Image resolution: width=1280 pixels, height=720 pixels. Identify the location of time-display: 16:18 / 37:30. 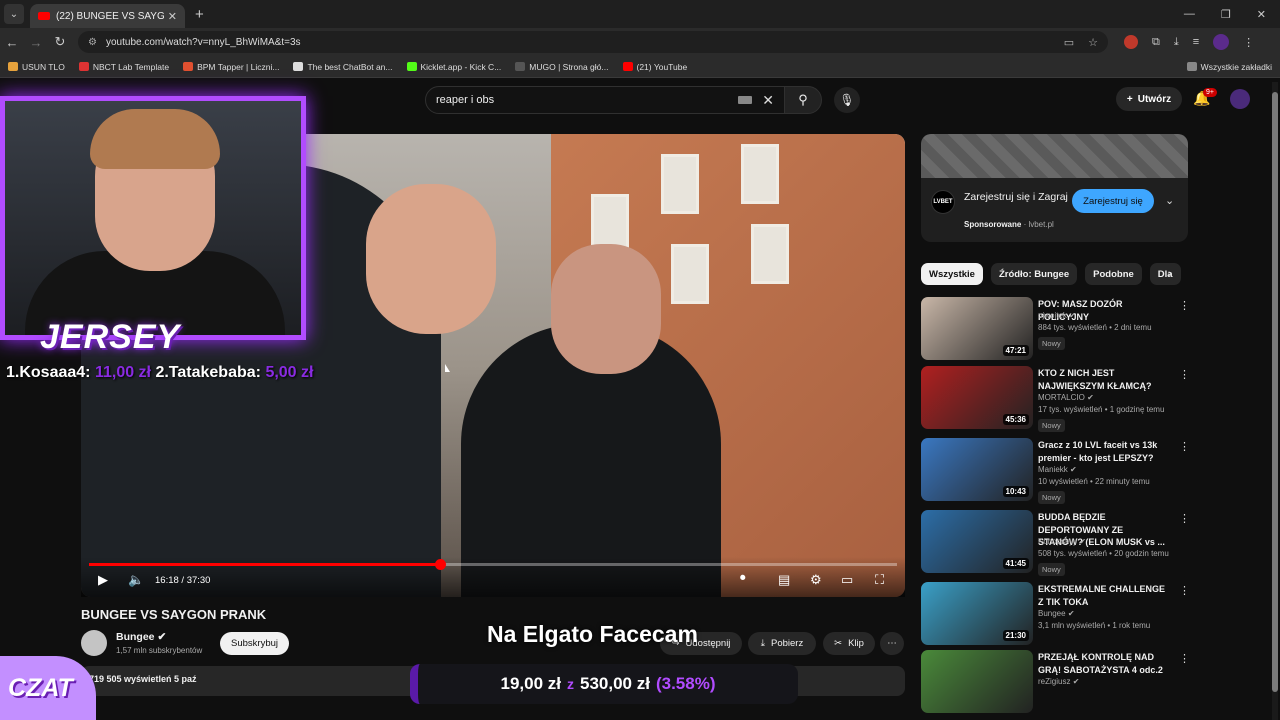
(183, 580).